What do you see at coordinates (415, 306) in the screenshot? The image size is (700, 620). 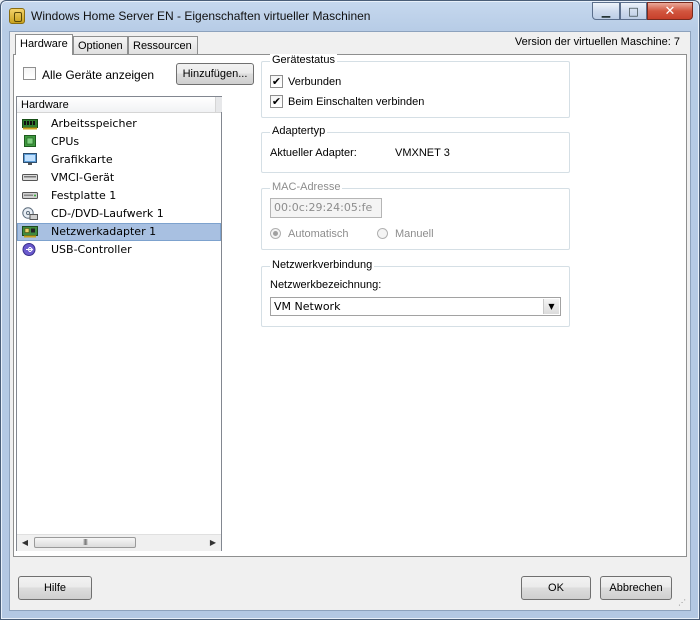 I see `network-label-select: VM Network ▼` at bounding box center [415, 306].